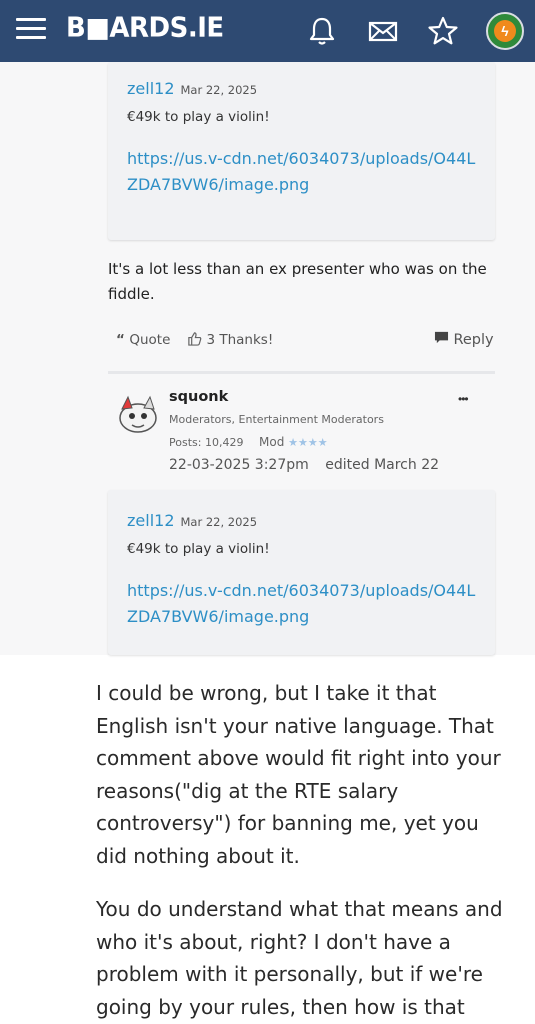  I want to click on thanks-count: 3 Thanks!, so click(239, 340).